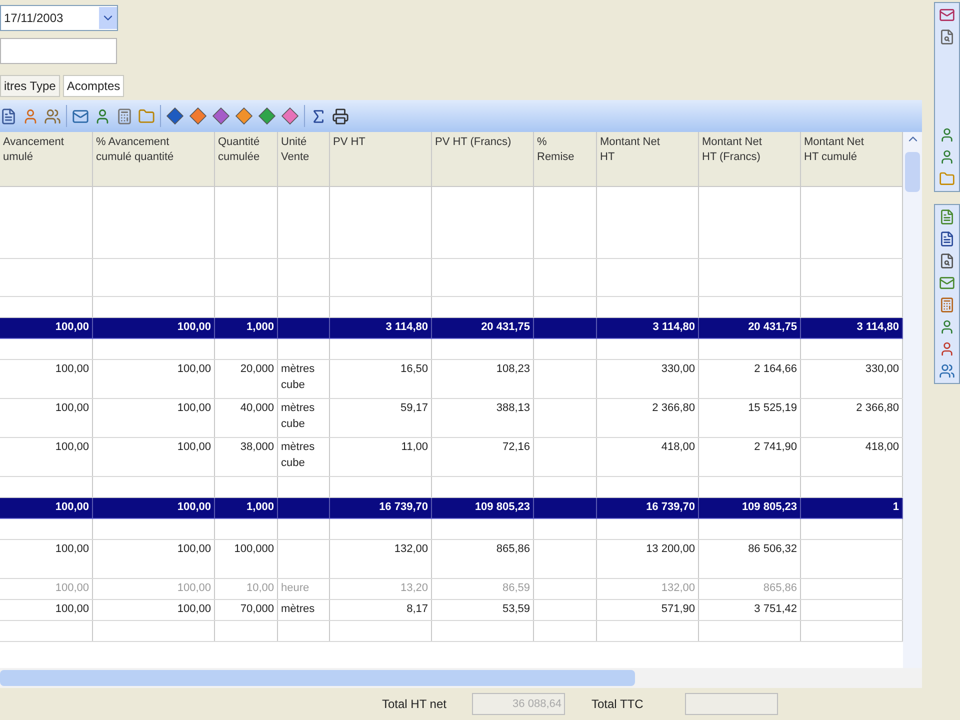 This screenshot has width=960, height=720. I want to click on printer-icon, so click(340, 116).